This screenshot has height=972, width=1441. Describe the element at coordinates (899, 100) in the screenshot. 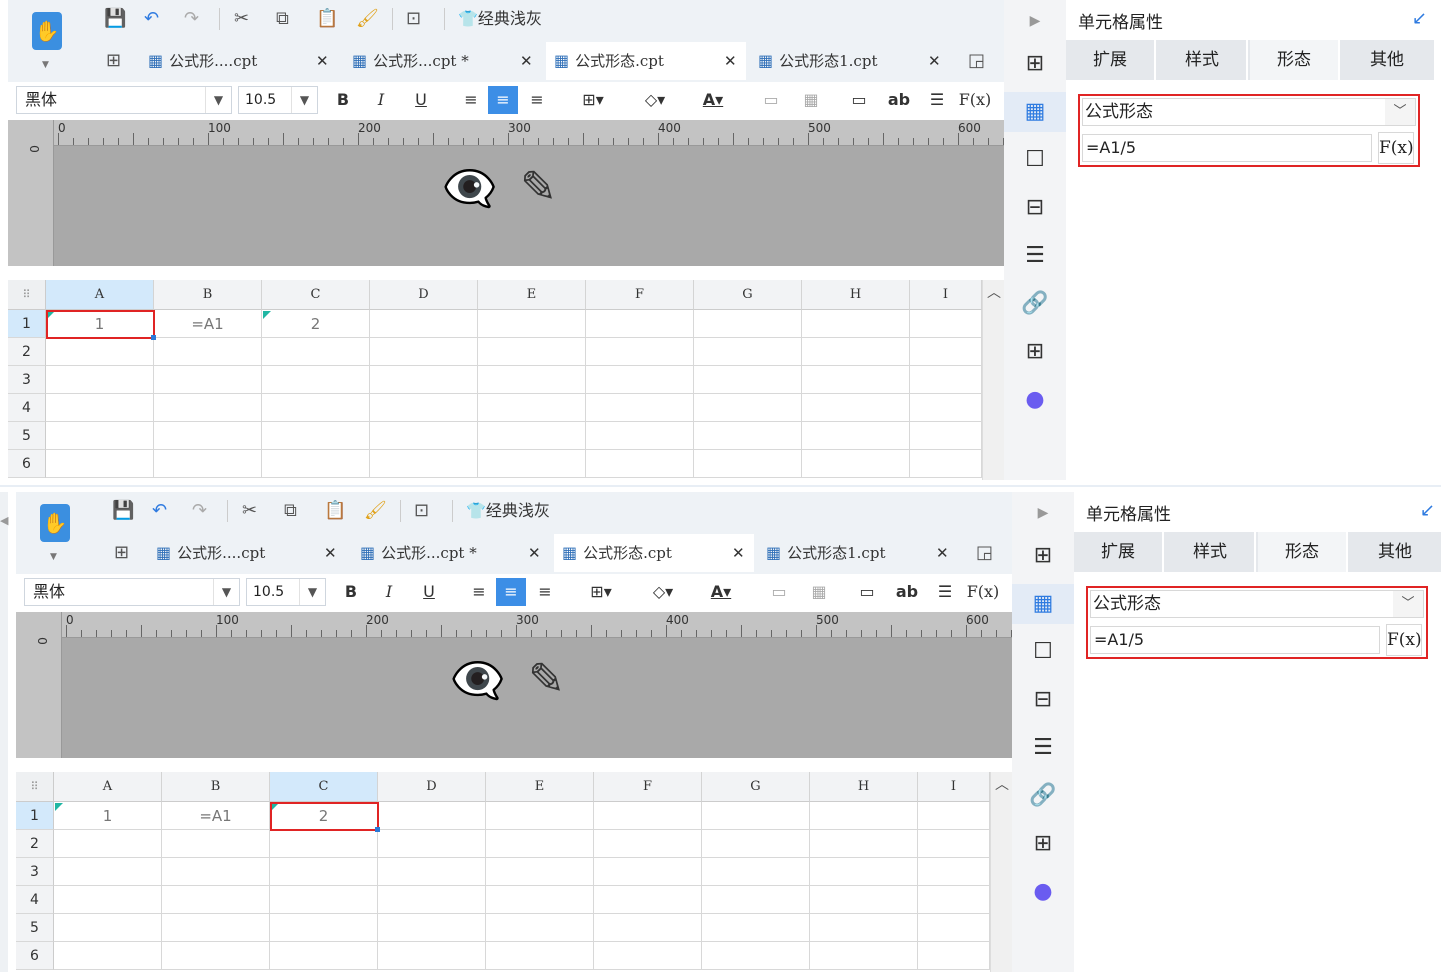

I see `ab-text-icon: ab` at that location.